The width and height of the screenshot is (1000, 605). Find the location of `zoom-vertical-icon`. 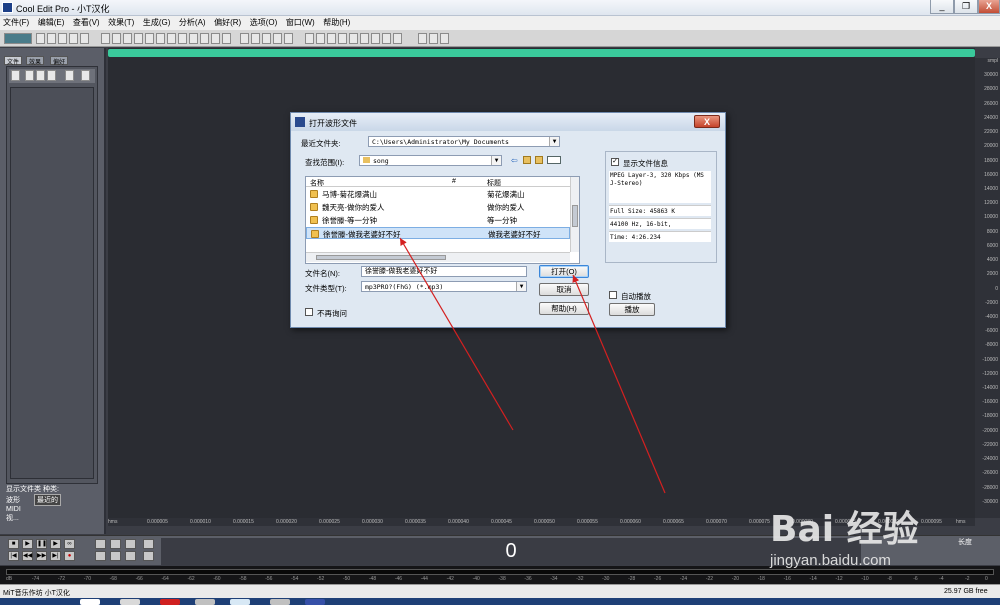

zoom-vertical-icon is located at coordinates (364, 38).